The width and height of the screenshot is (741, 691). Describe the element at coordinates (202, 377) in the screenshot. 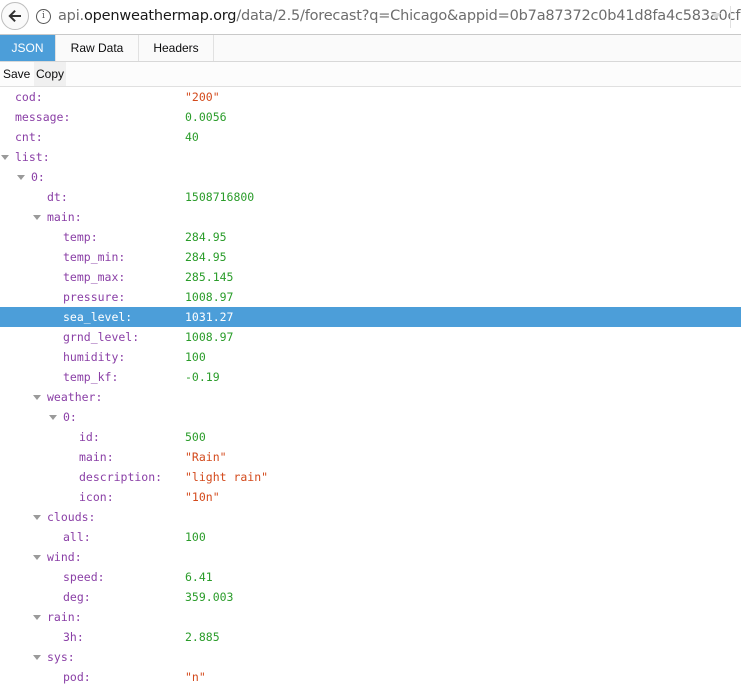

I see `tree-value: -0.19` at that location.